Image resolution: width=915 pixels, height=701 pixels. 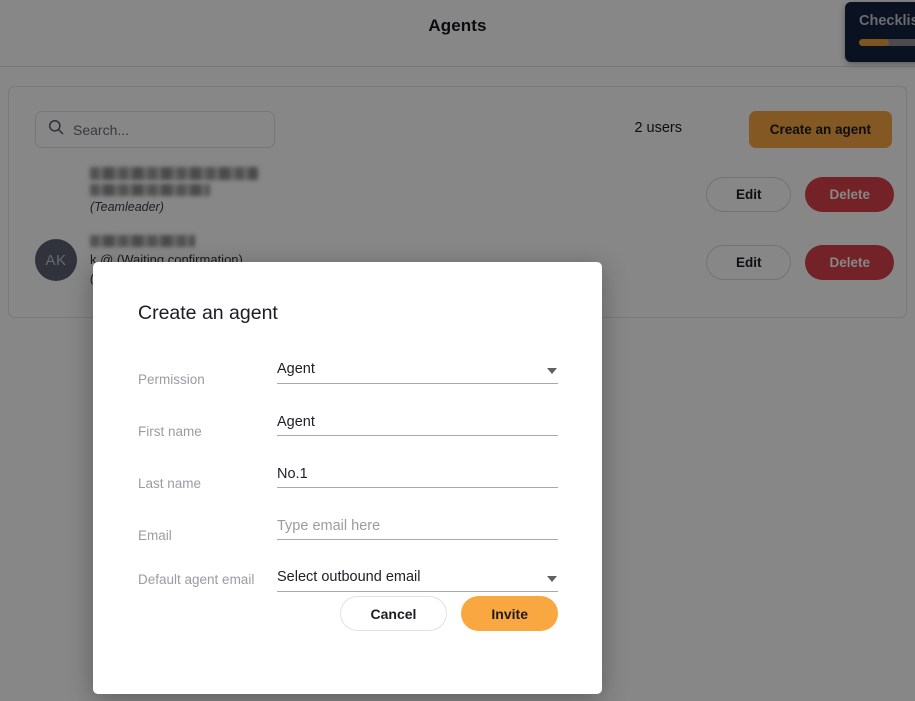 I want to click on dialog-actions: Cancel Invite, so click(x=448, y=613).